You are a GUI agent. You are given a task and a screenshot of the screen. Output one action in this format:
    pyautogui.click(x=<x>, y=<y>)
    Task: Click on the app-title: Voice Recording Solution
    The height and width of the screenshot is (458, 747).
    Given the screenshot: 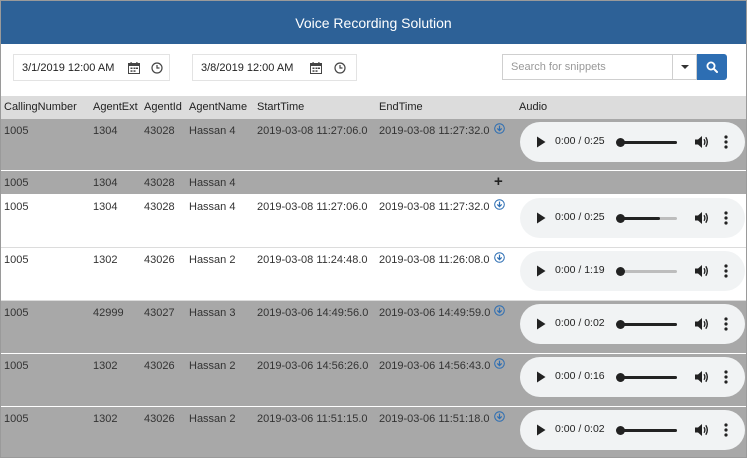 What is the action you would take?
    pyautogui.click(x=373, y=22)
    